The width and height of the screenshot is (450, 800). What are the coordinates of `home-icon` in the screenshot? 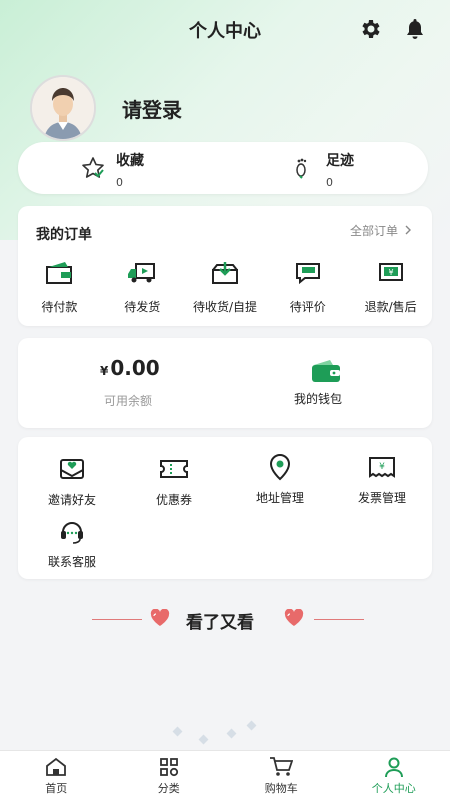 It's located at (56, 767).